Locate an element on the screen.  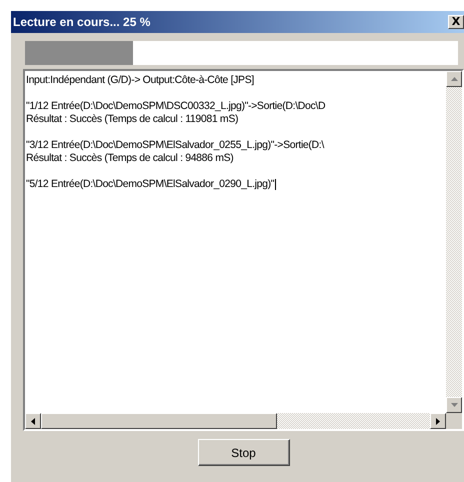
scroll-thumb is located at coordinates (159, 421).